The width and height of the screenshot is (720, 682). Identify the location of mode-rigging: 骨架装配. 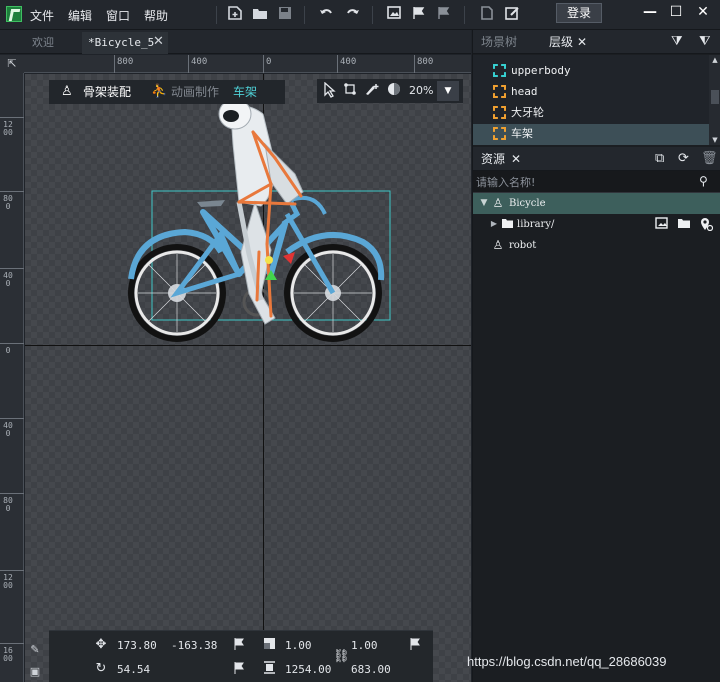
(107, 92).